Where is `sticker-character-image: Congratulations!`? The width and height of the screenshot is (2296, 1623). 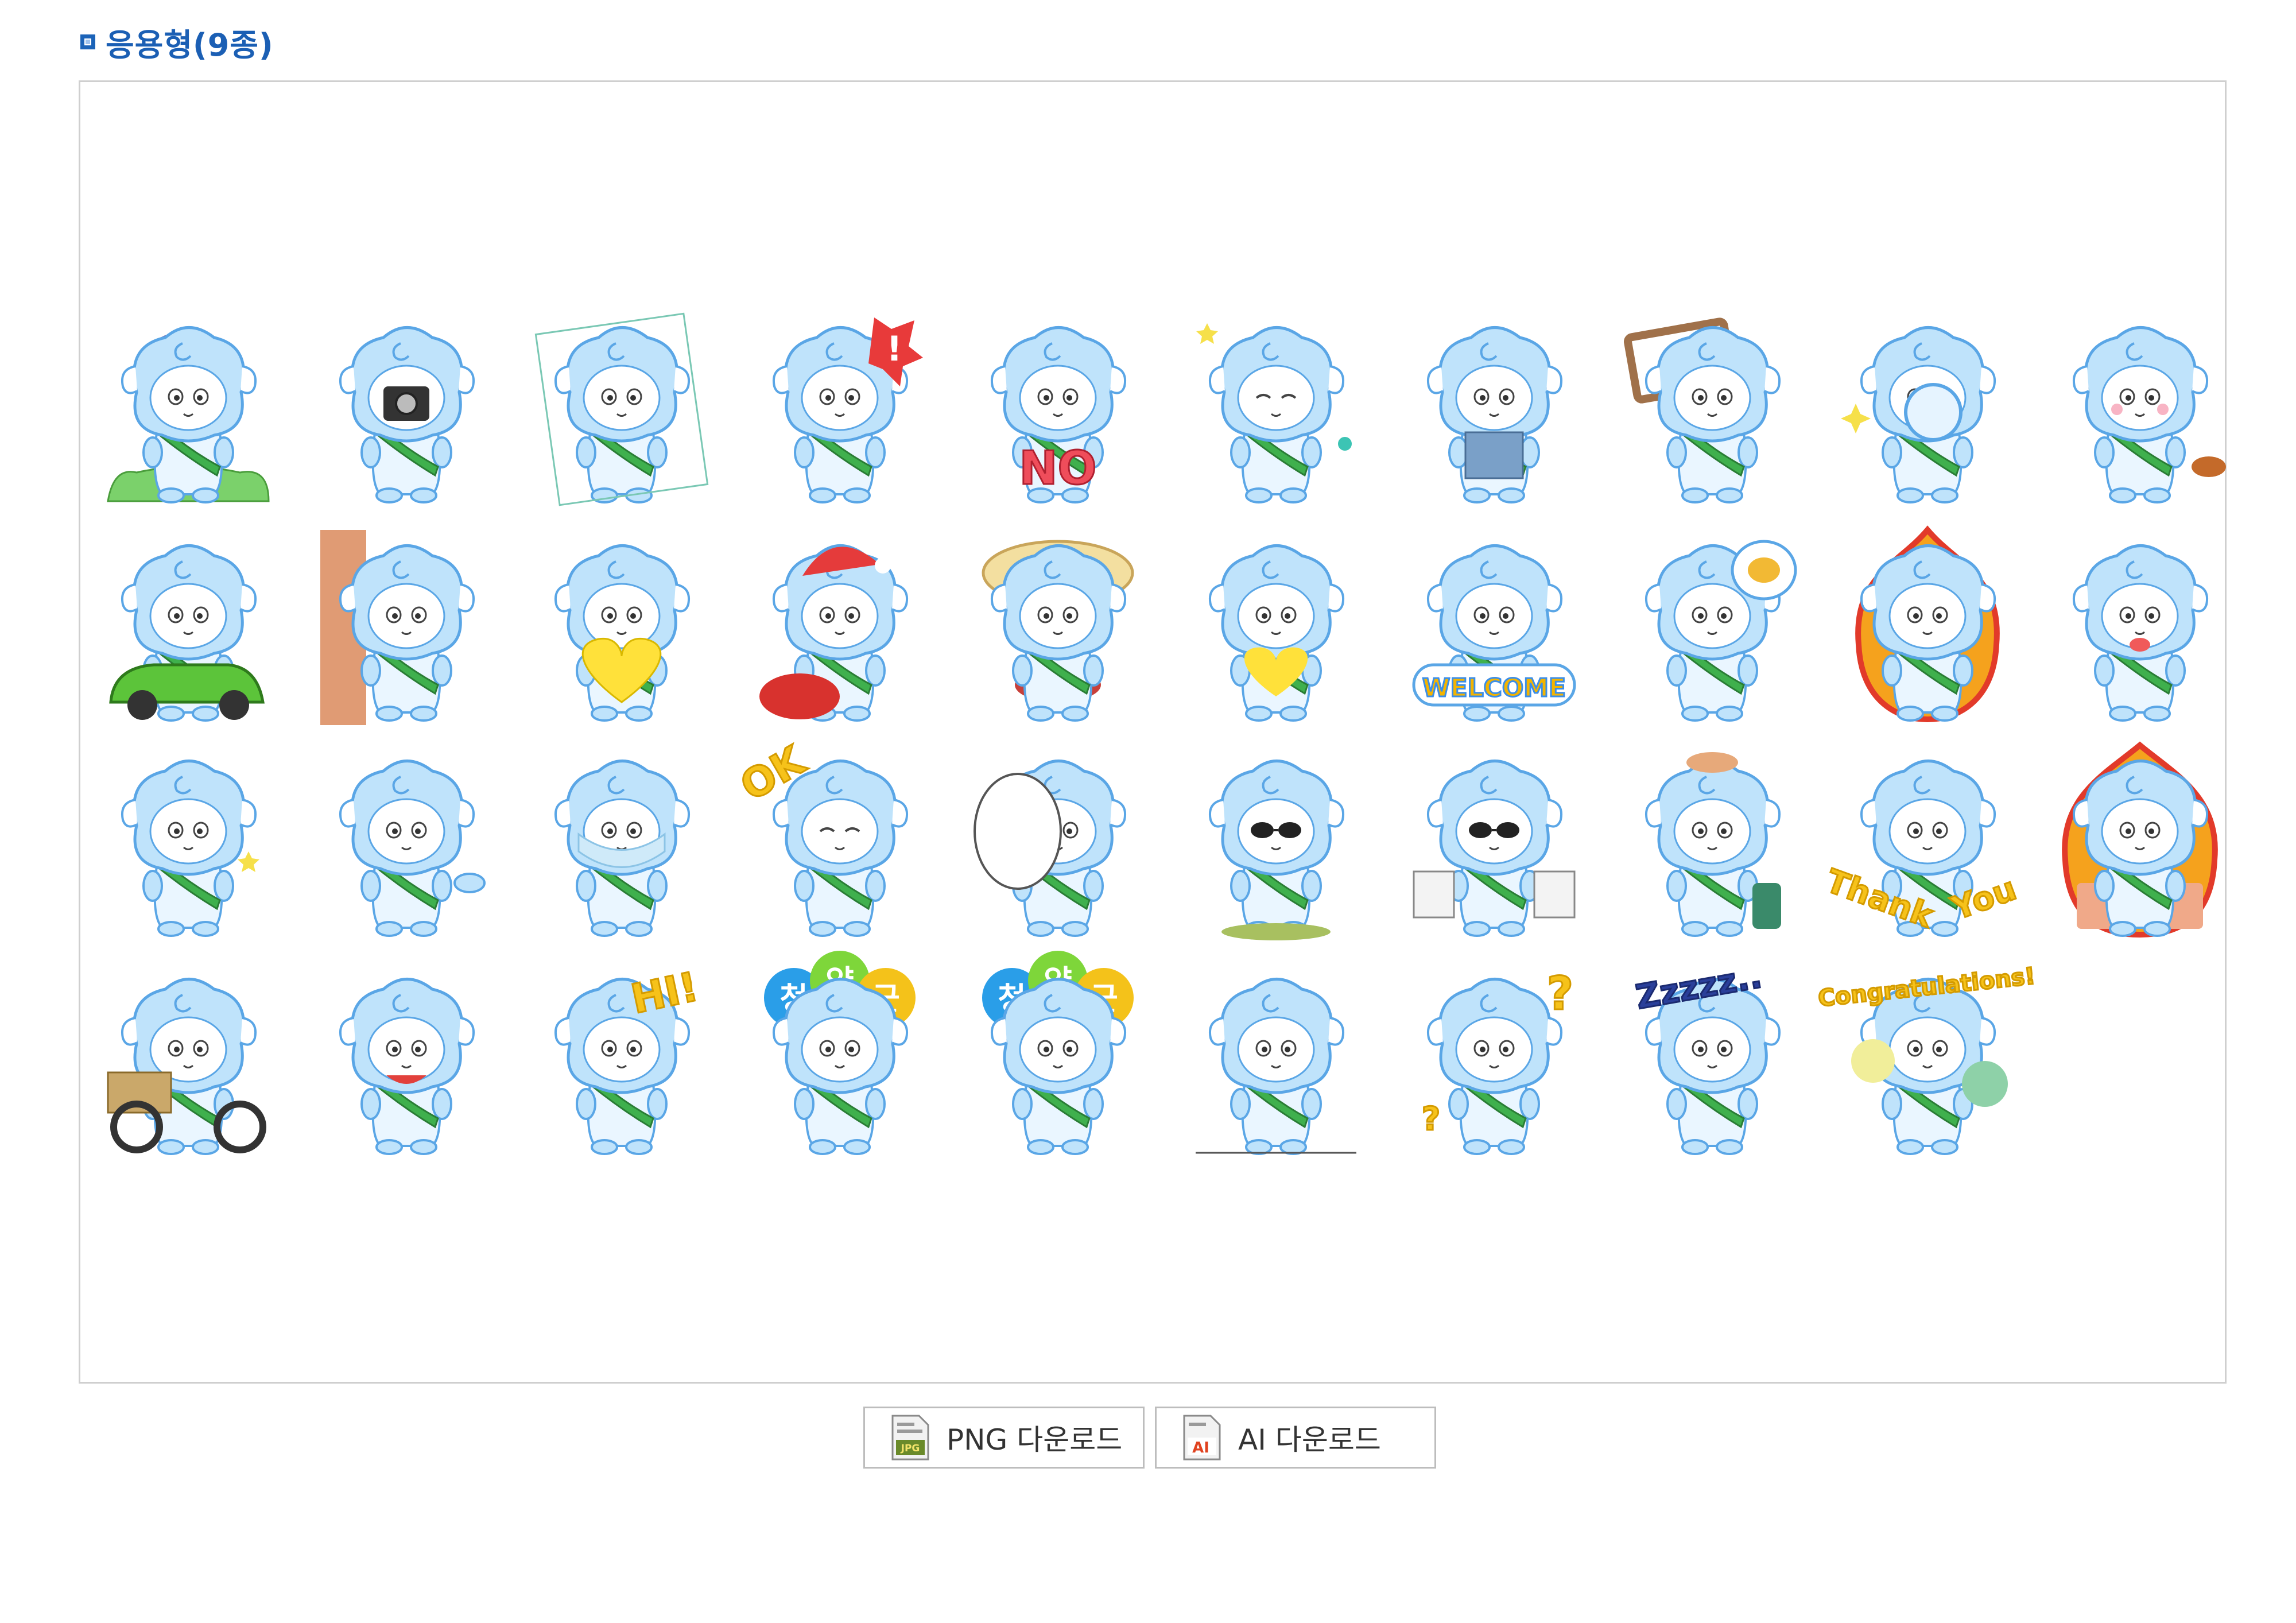
sticker-character-image: Congratulations! is located at coordinates (1926, 1058).